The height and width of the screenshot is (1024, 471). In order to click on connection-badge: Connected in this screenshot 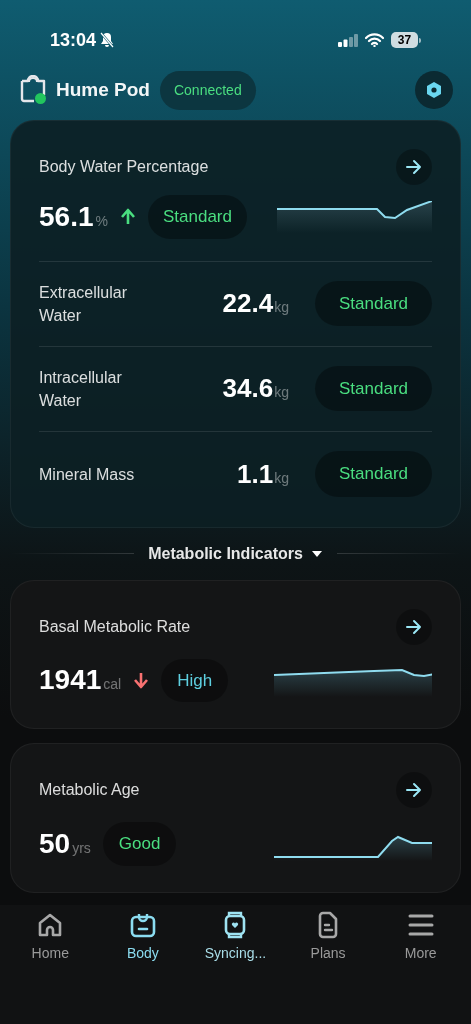, I will do `click(207, 90)`.